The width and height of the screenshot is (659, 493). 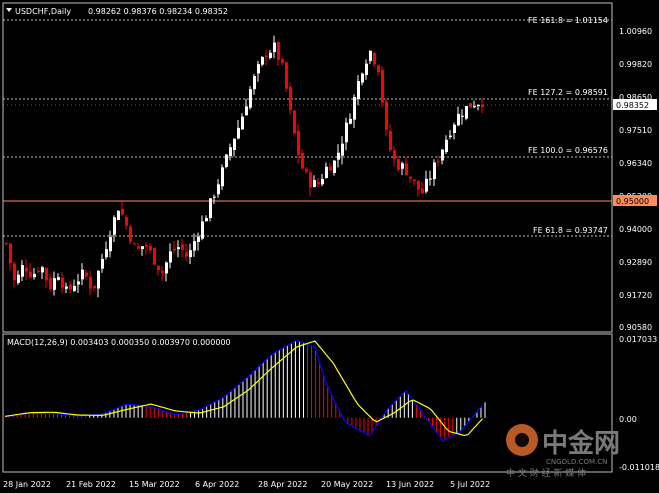 What do you see at coordinates (91, 484) in the screenshot?
I see `time-label: 21 Feb 2022` at bounding box center [91, 484].